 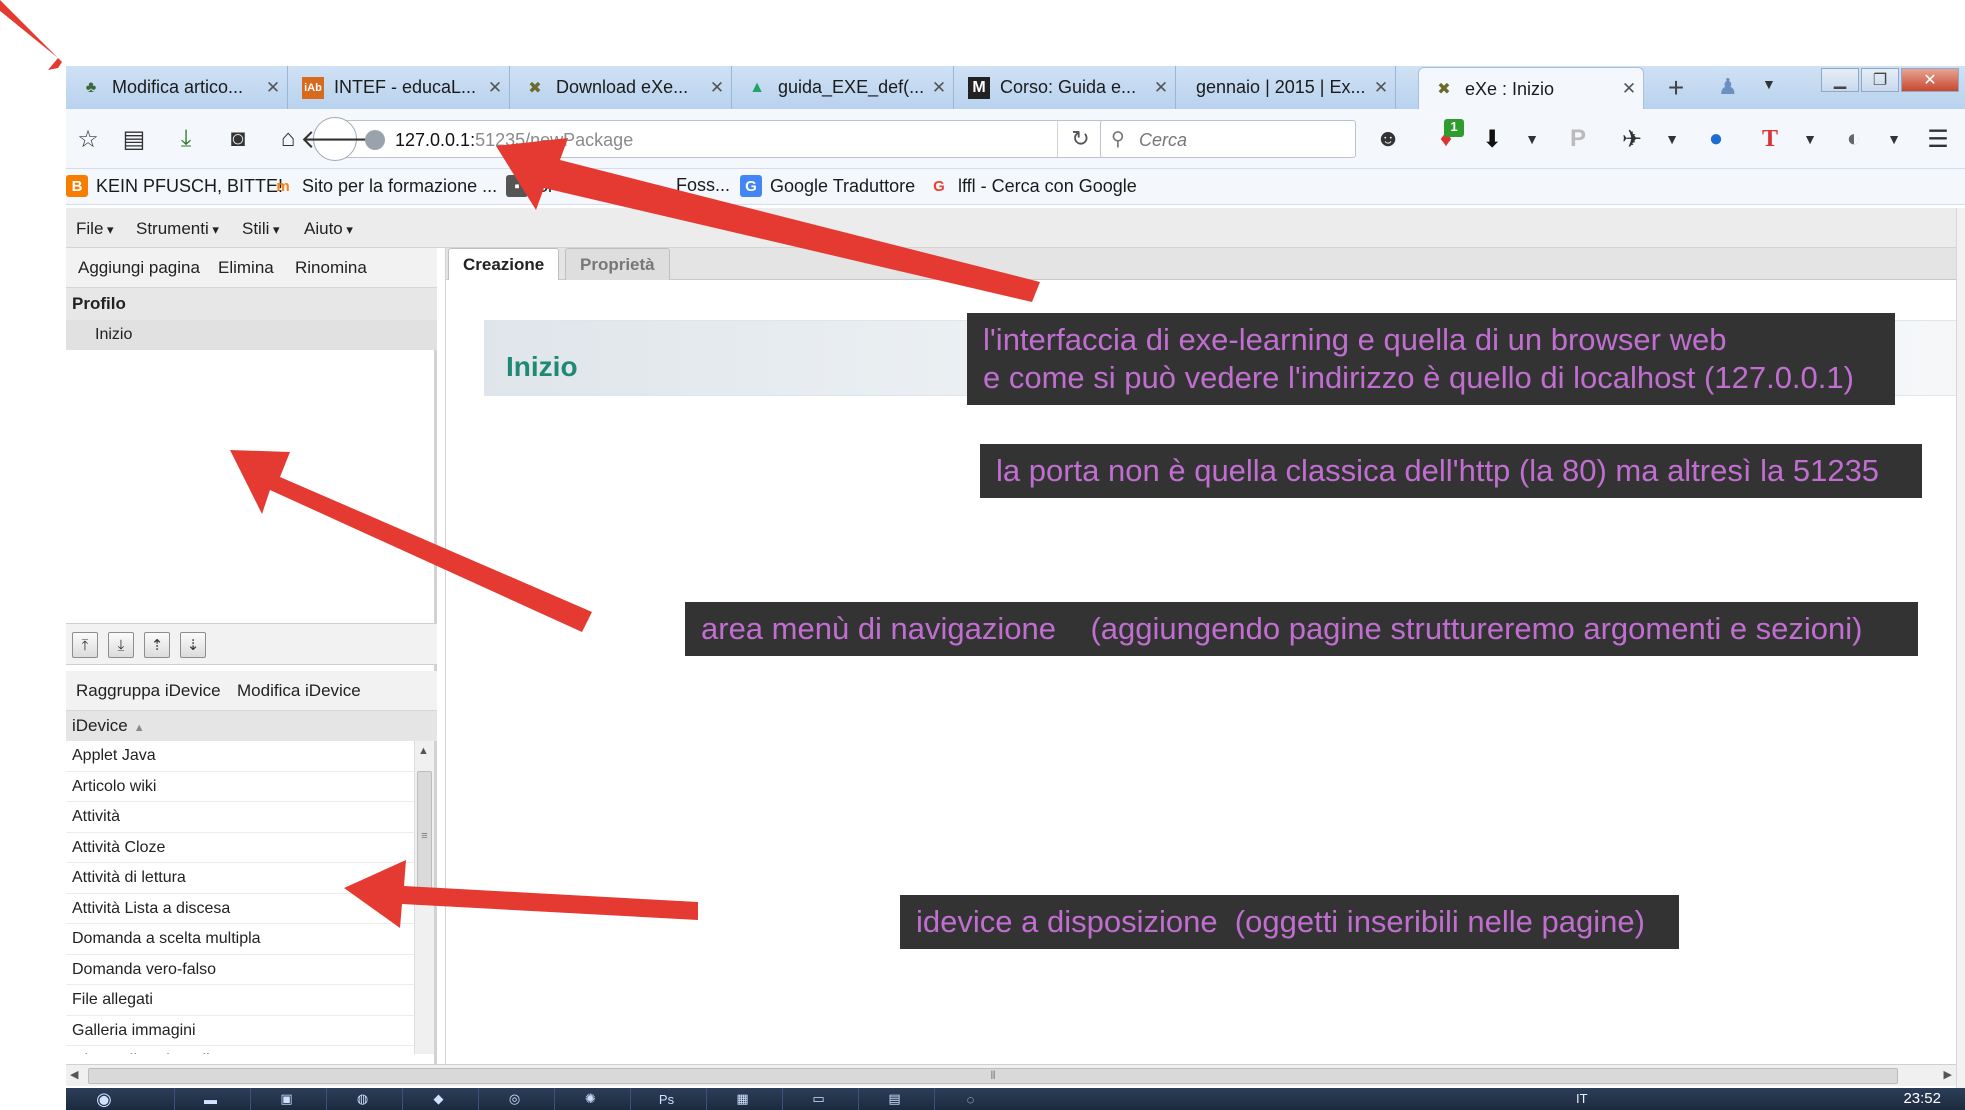 What do you see at coordinates (1228, 139) in the screenshot?
I see `search-input: ⚲ Cerca` at bounding box center [1228, 139].